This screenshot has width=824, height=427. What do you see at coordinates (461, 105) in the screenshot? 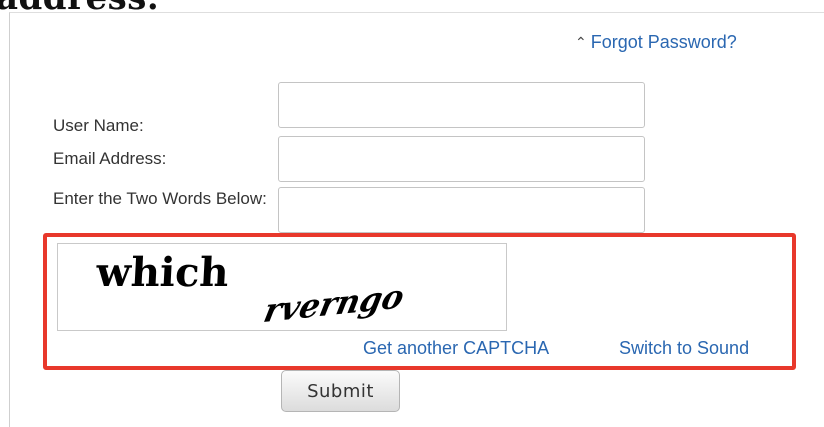
I see `username-input` at bounding box center [461, 105].